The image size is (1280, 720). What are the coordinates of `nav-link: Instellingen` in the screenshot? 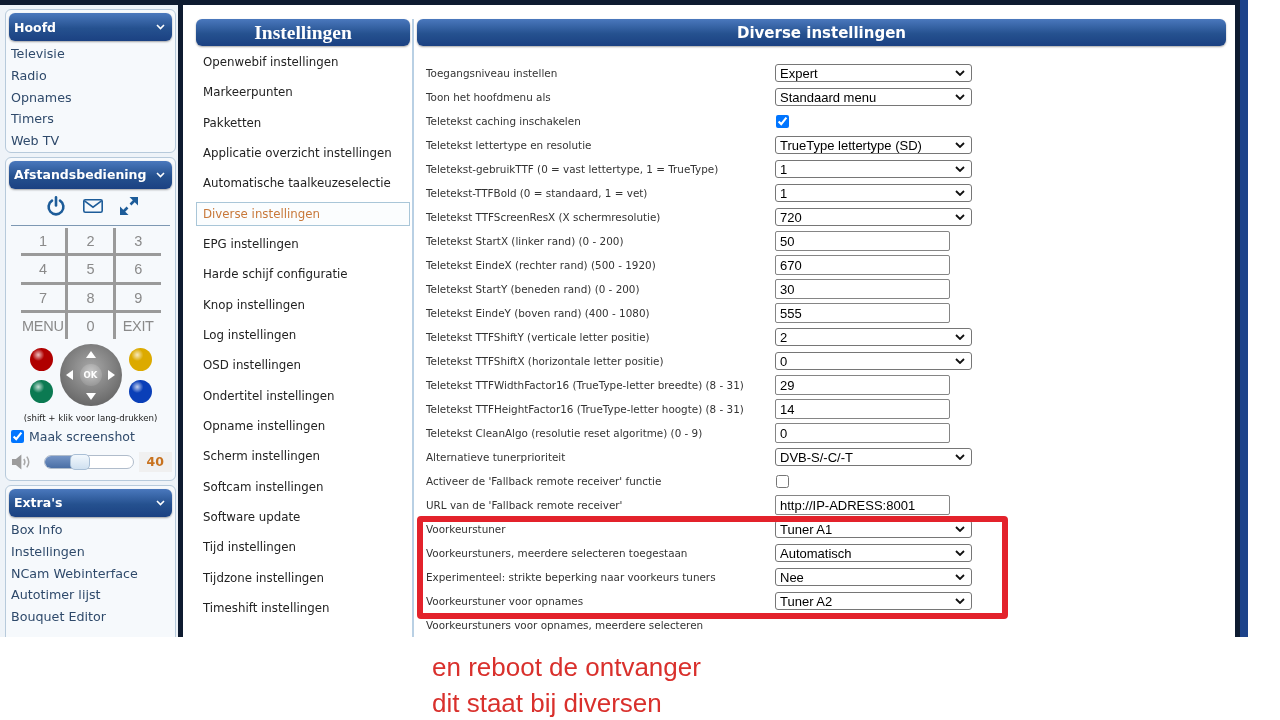 It's located at (48, 551).